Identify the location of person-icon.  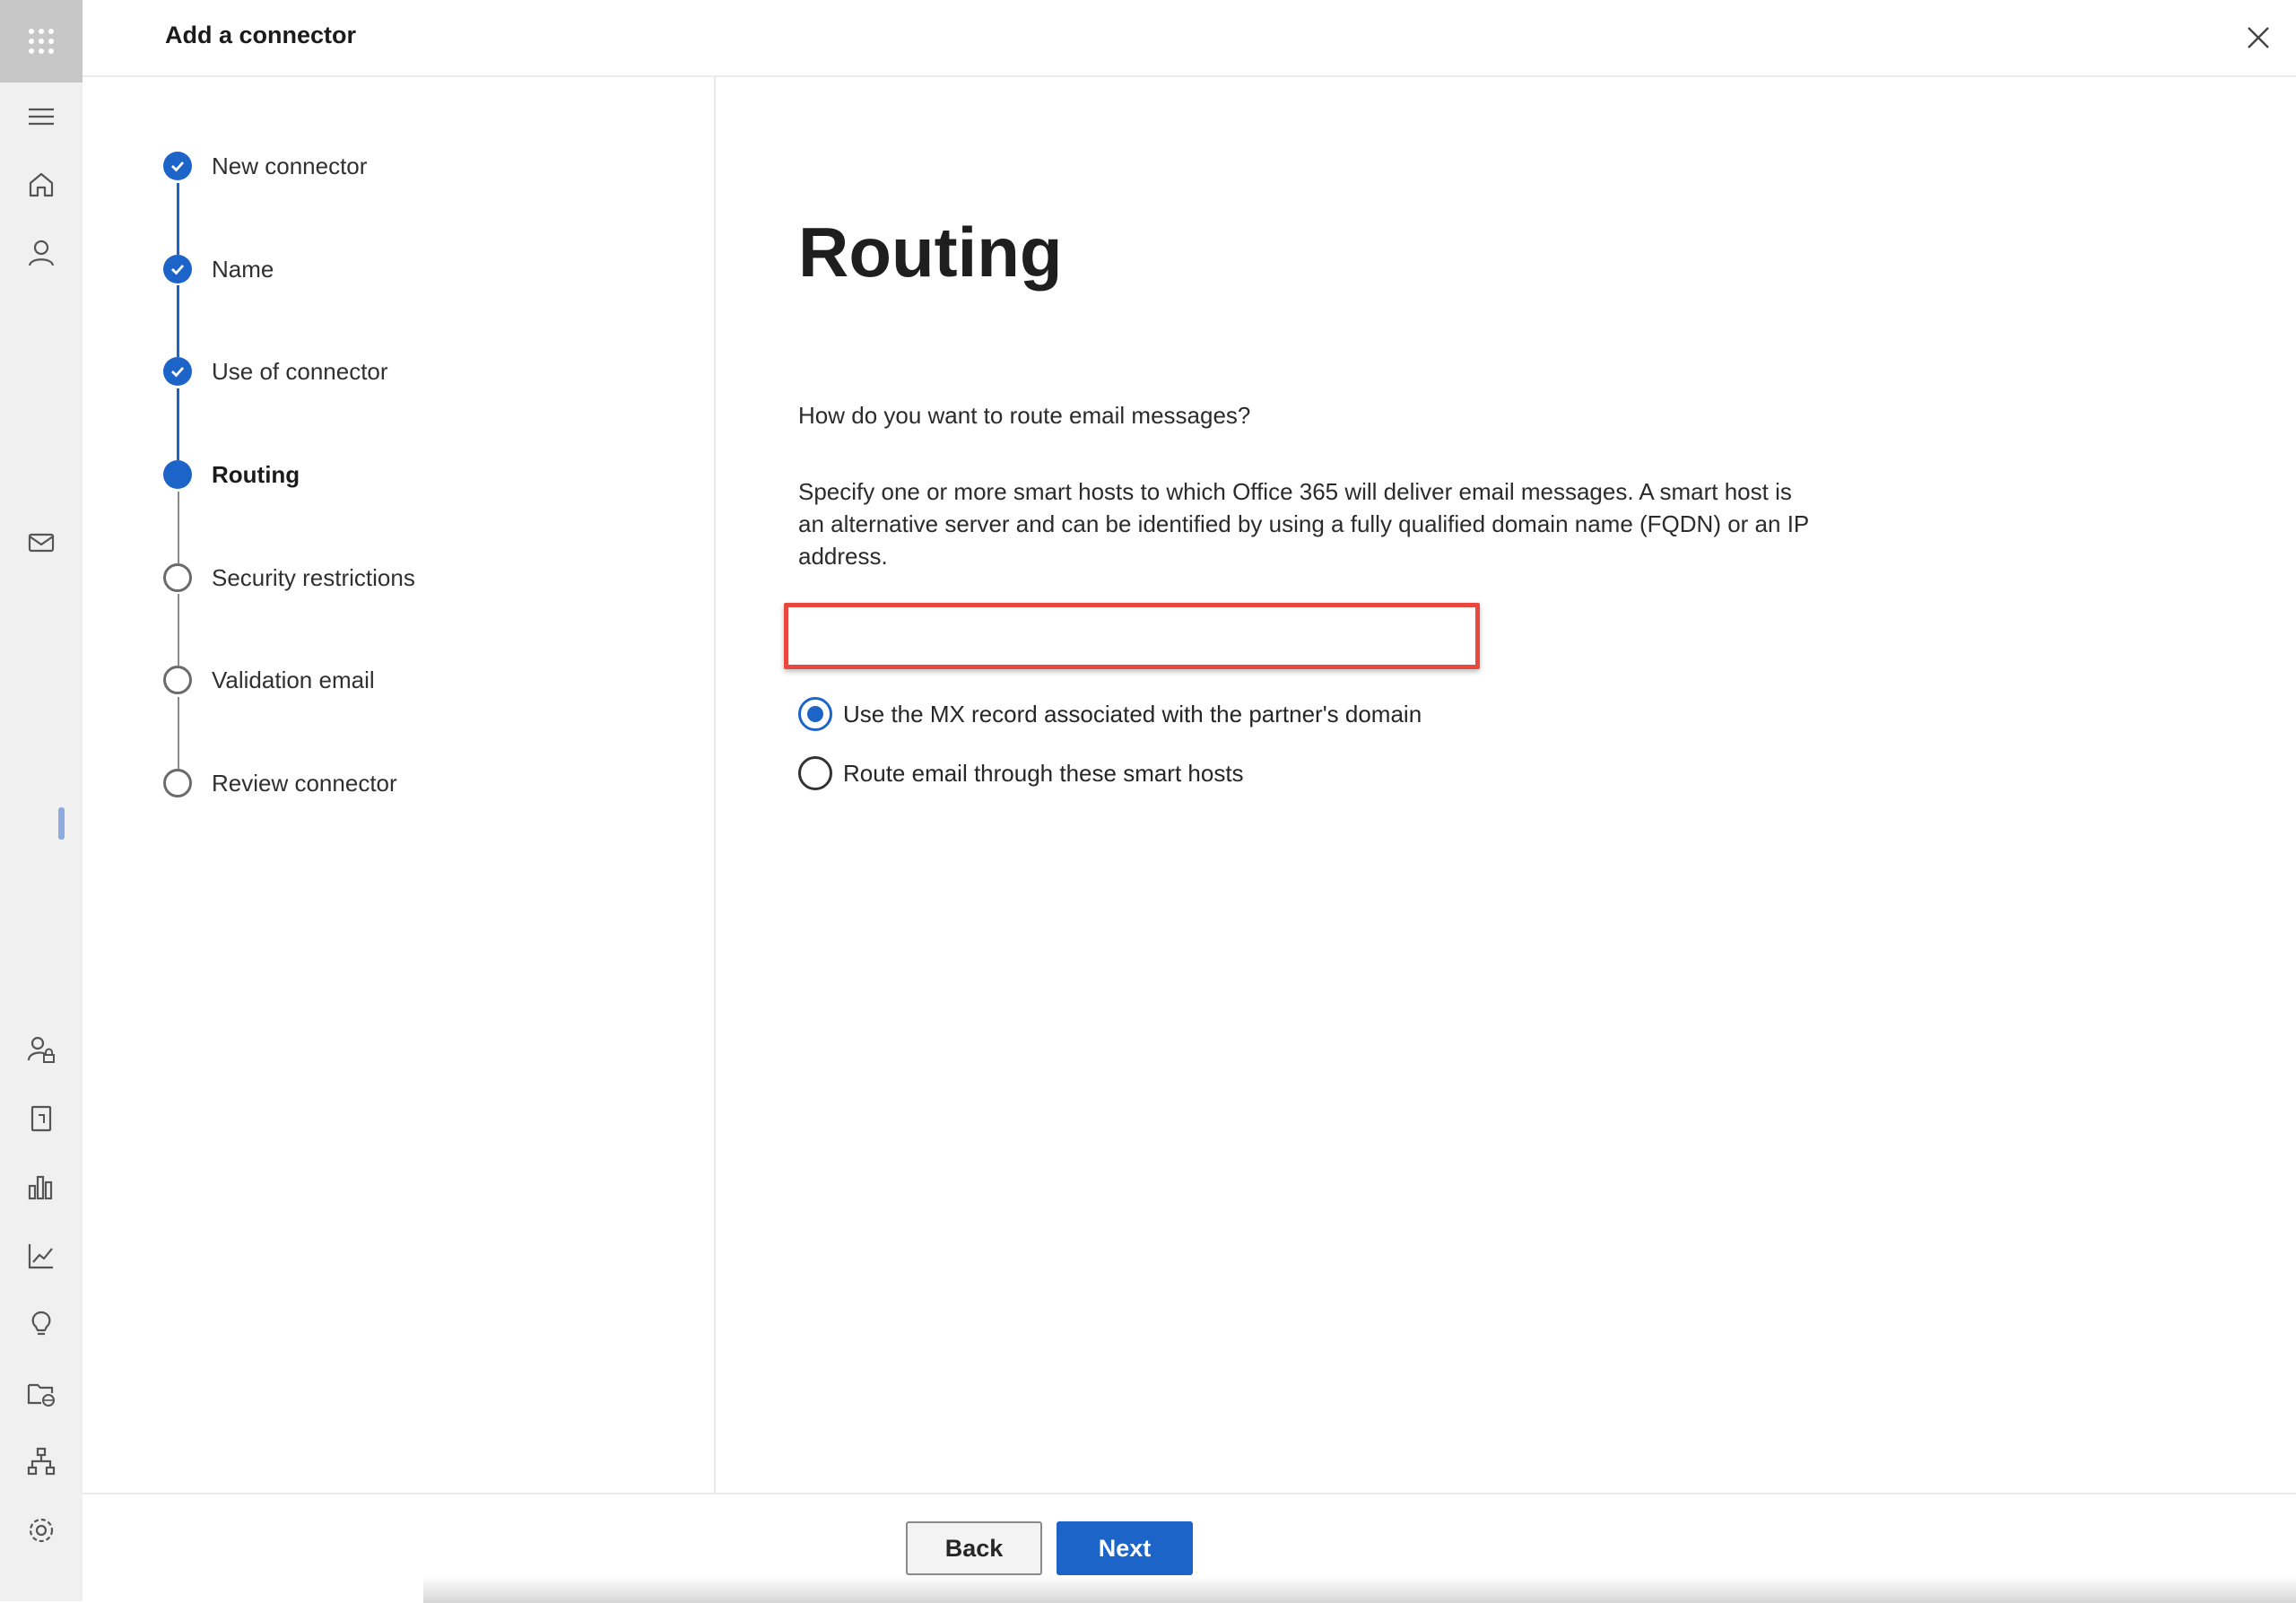
(41, 253).